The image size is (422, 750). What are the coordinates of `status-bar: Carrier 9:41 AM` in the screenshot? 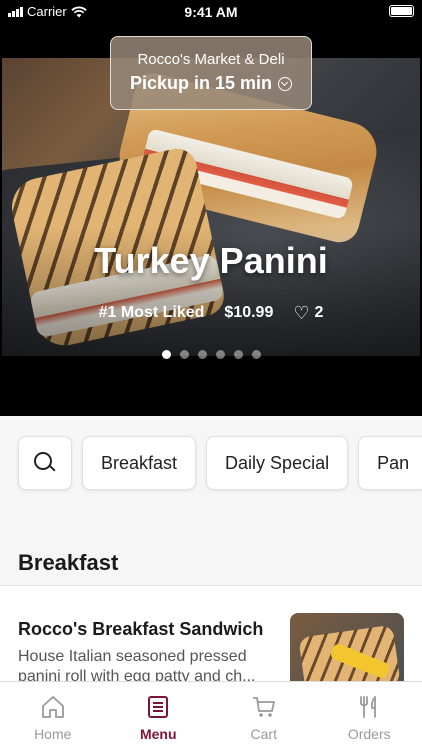 It's located at (211, 12).